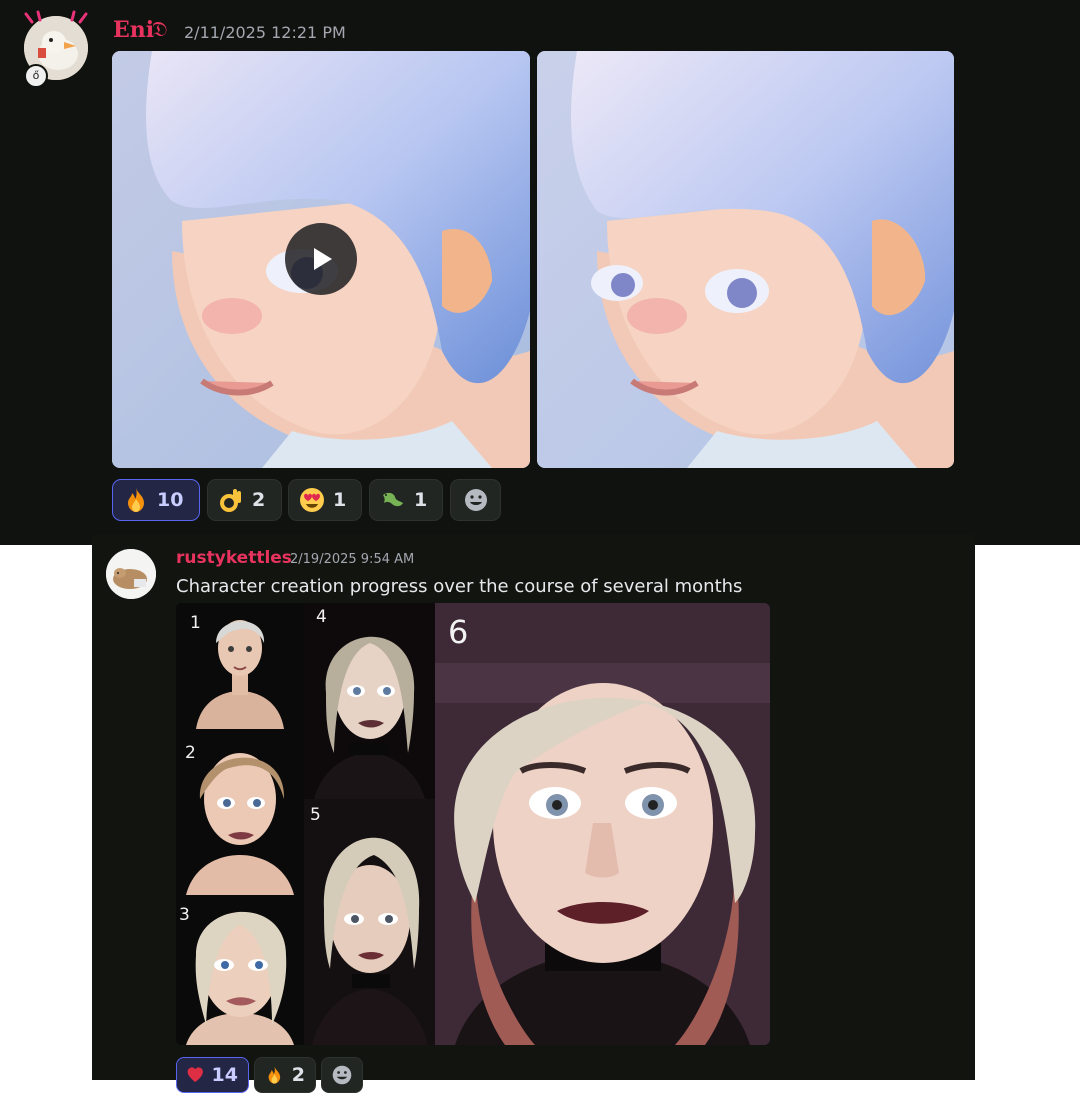 This screenshot has height=1093, width=1080. I want to click on grid-label-3: 3, so click(184, 915).